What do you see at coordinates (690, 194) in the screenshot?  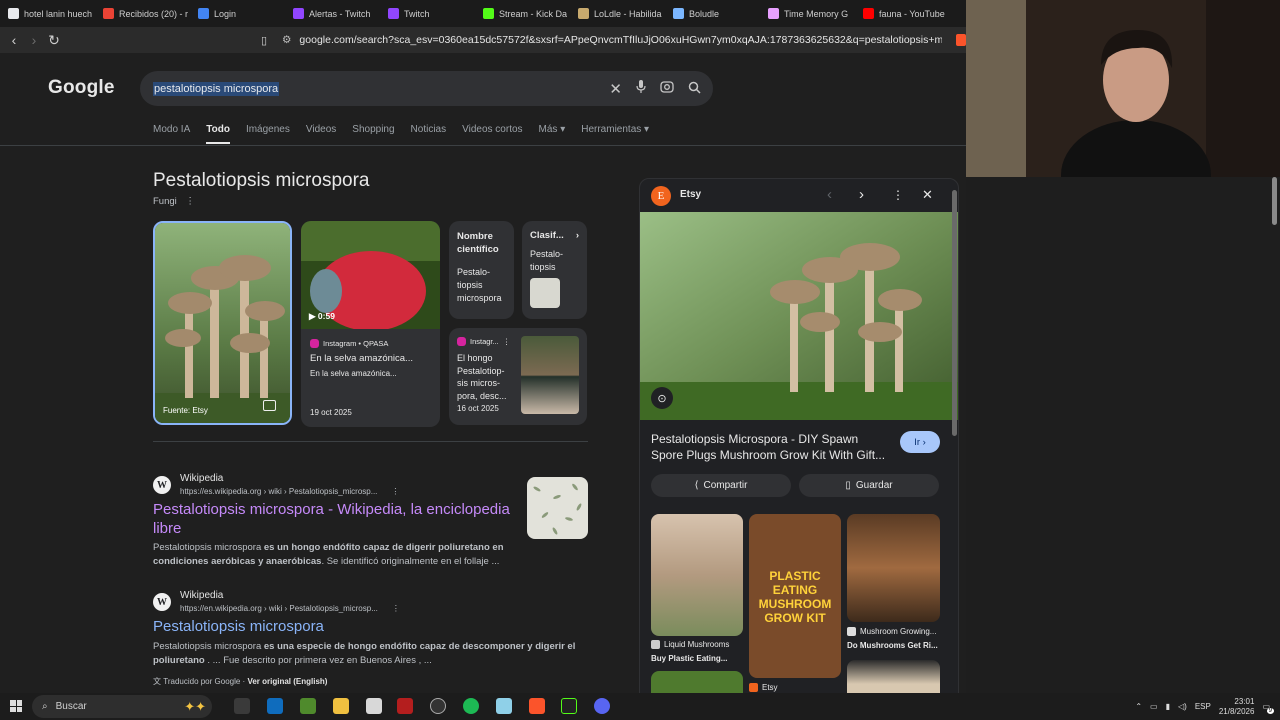 I see `panel-source: Etsy` at bounding box center [690, 194].